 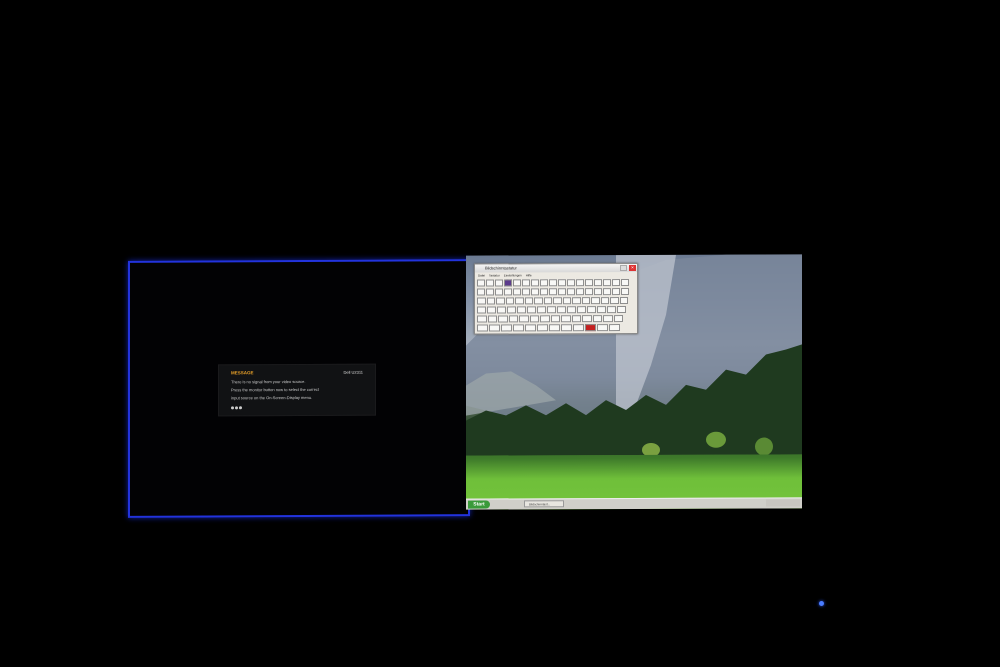 What do you see at coordinates (481, 276) in the screenshot?
I see `menu-item-file: Datei` at bounding box center [481, 276].